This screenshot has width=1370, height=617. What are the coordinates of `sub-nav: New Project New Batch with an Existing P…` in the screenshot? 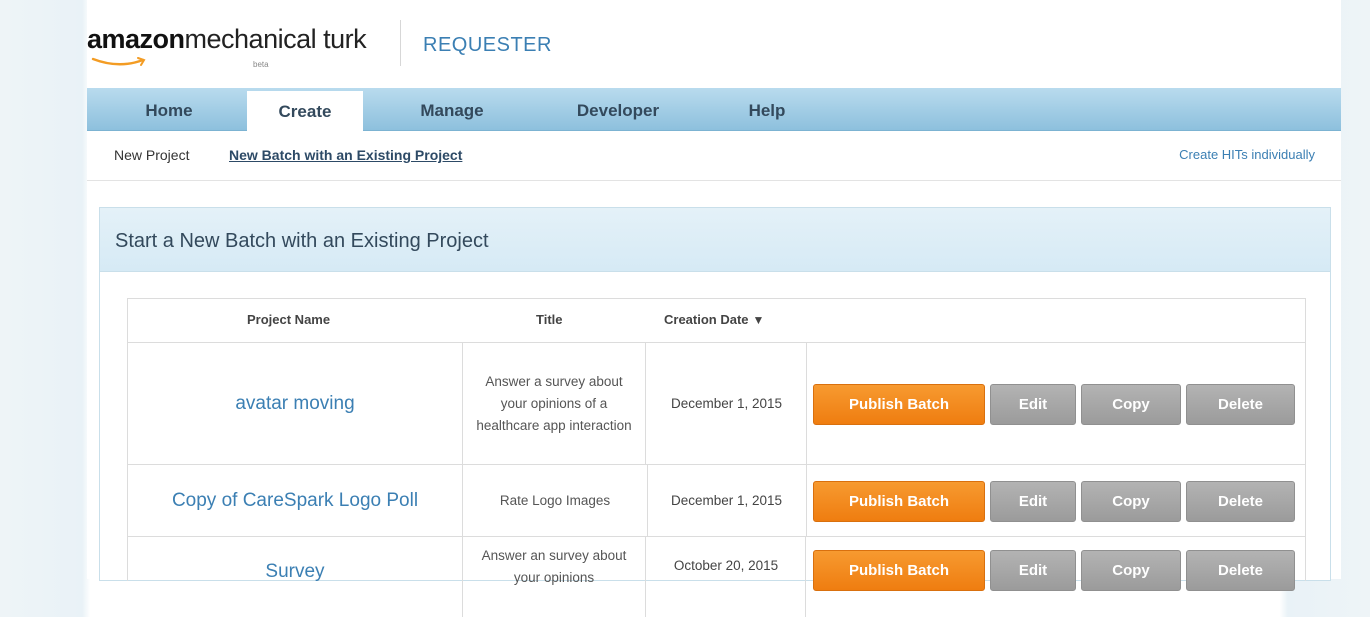 It's located at (714, 156).